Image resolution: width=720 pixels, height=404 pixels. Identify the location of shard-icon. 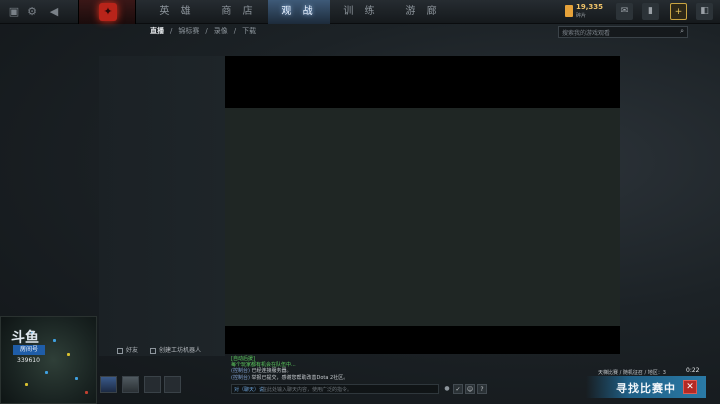
(569, 11).